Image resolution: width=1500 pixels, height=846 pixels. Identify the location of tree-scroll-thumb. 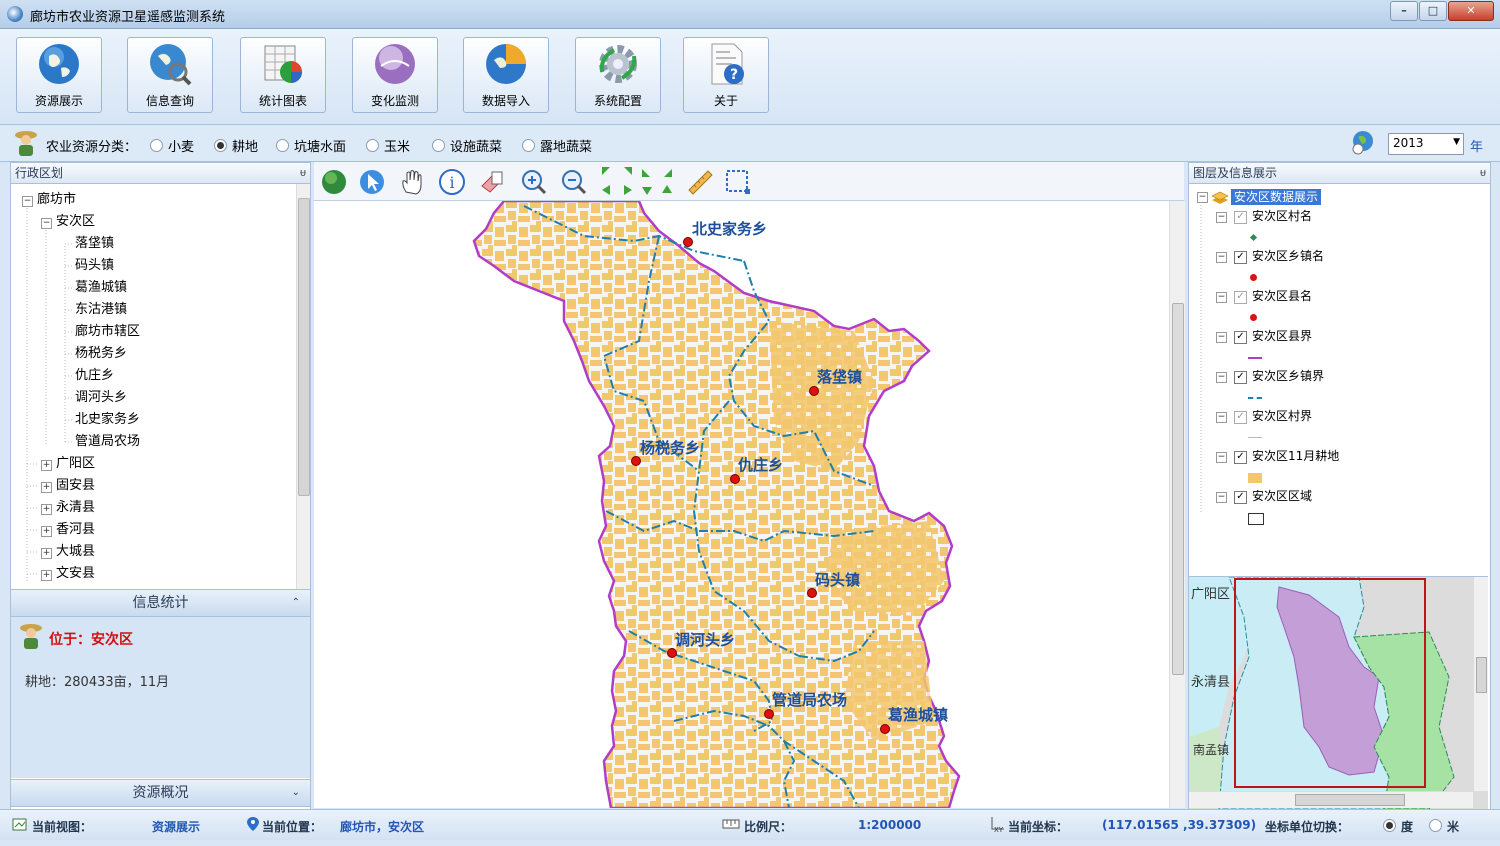
(304, 347).